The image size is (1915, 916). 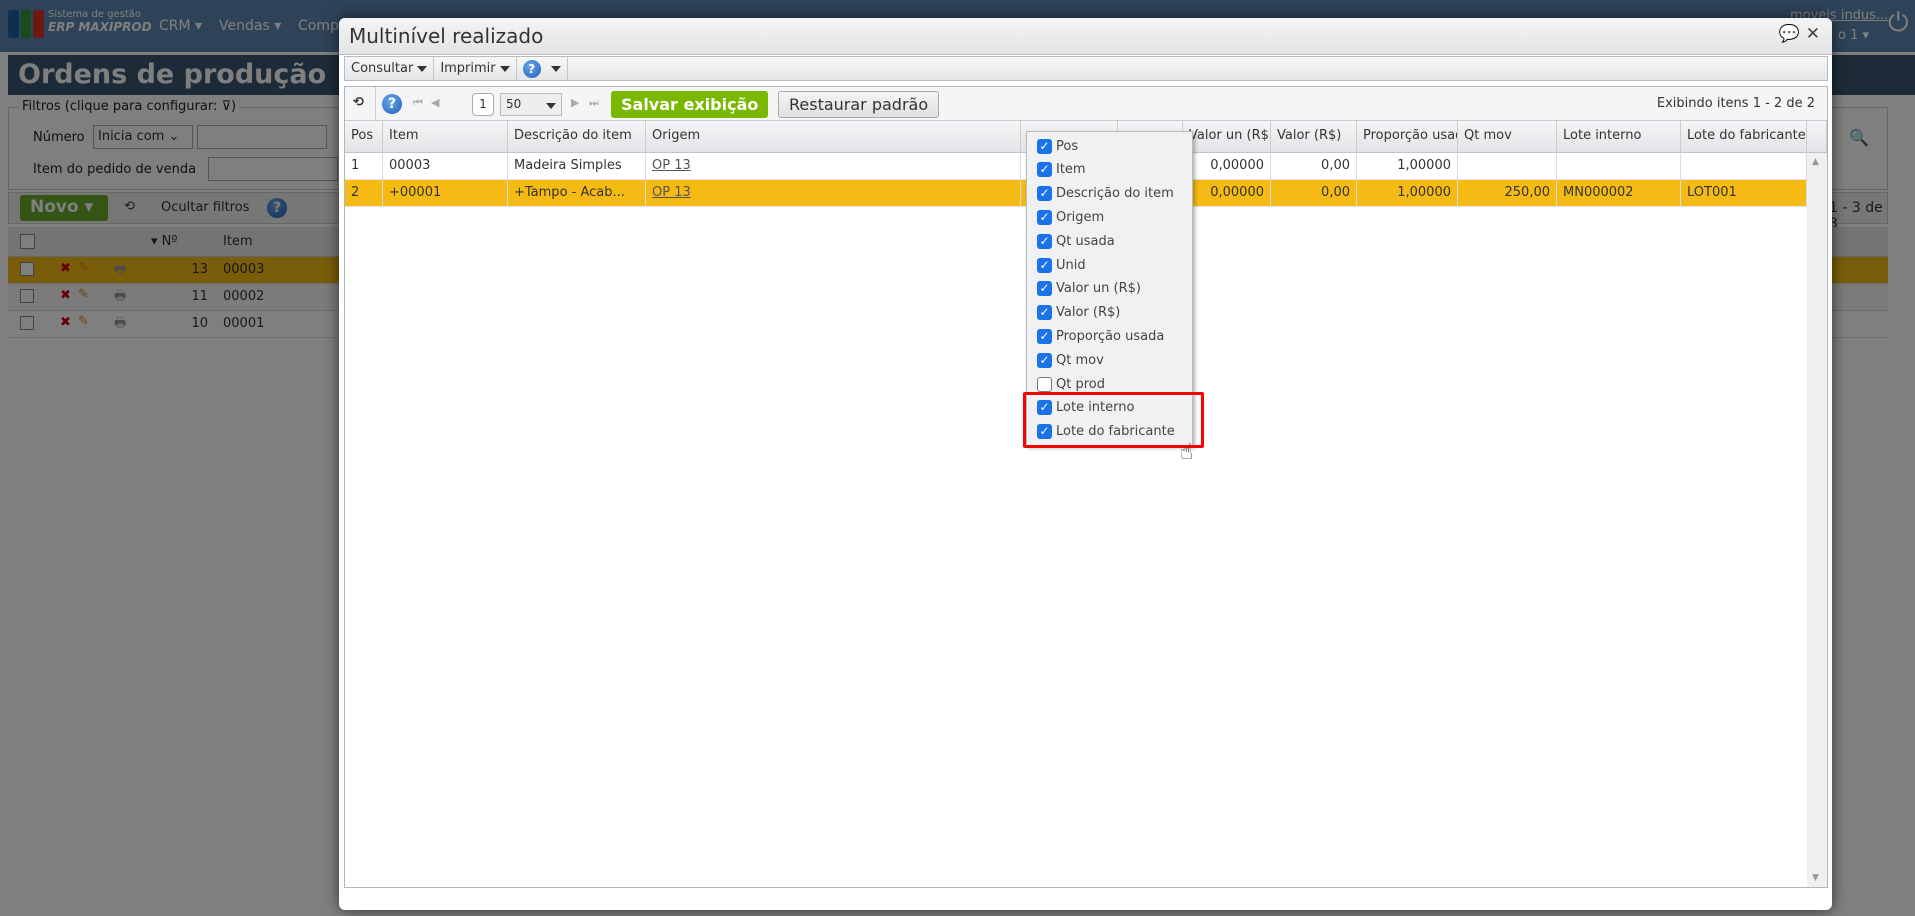 I want to click on table-cell: Madeira Simples, so click(x=577, y=166).